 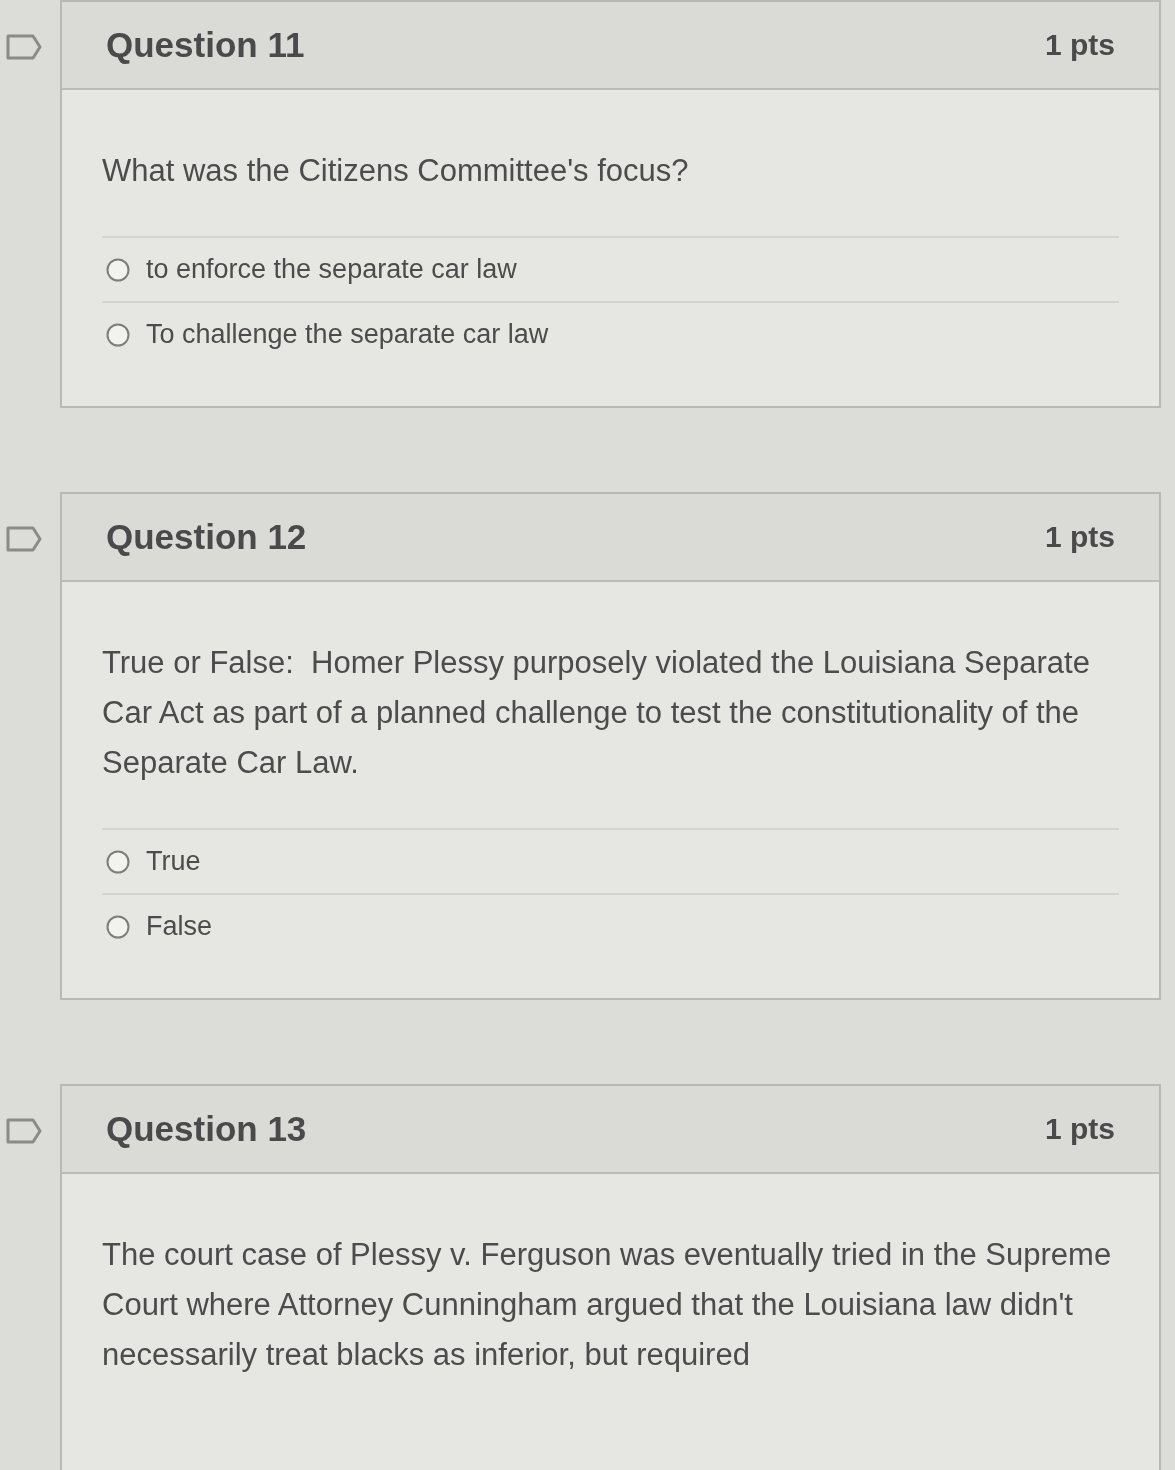 I want to click on question-text: True or False: Homer Plessy purposely violated the Louisiana Separate Car Act as part of a planned challenge to test the constitutionality of the Separate Car Law., so click(x=596, y=713).